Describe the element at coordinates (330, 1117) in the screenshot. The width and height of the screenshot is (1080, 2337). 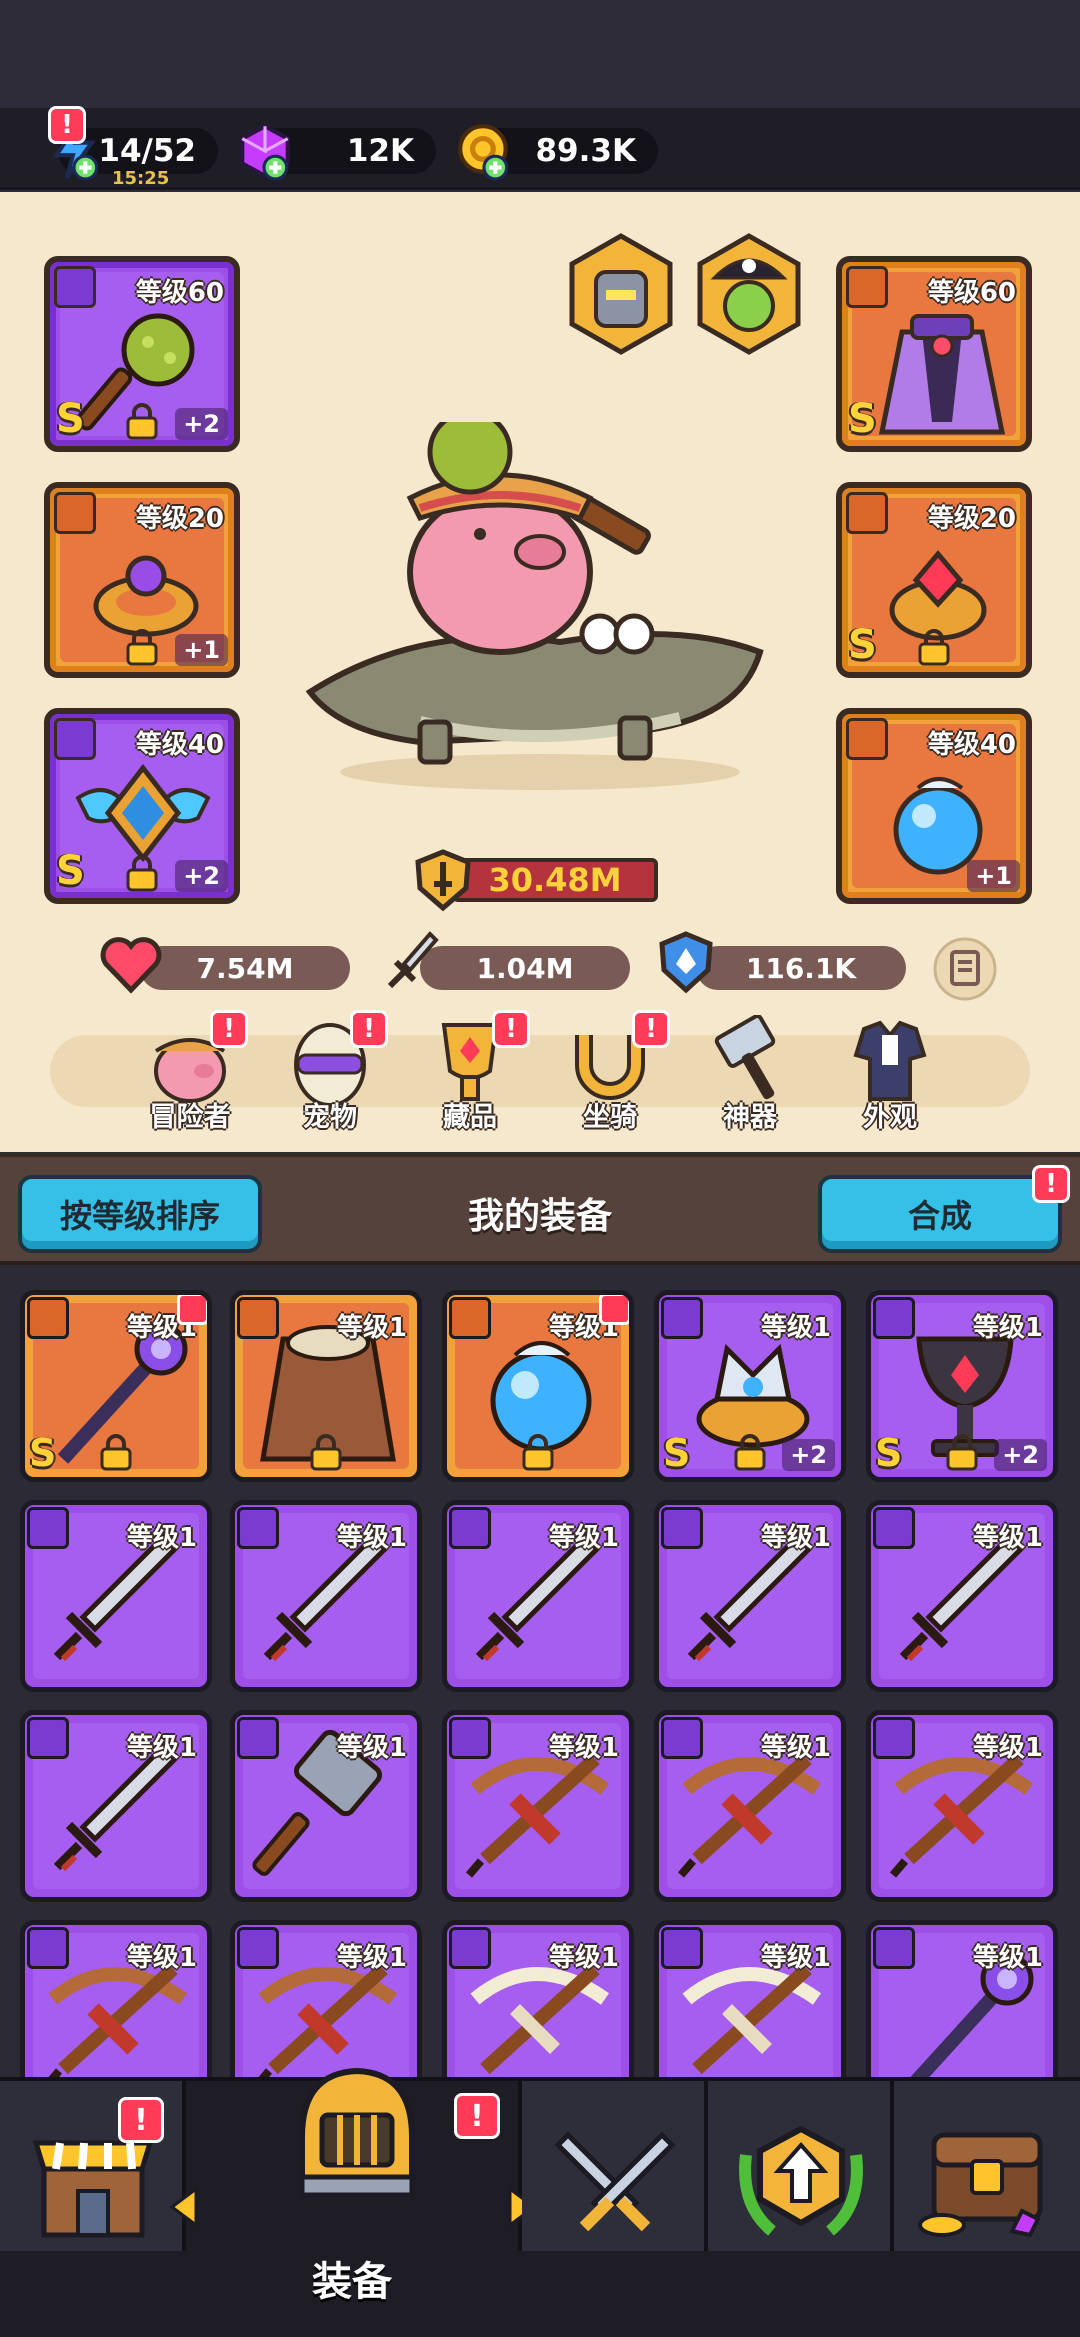
I see `tab-label: 宠物` at that location.